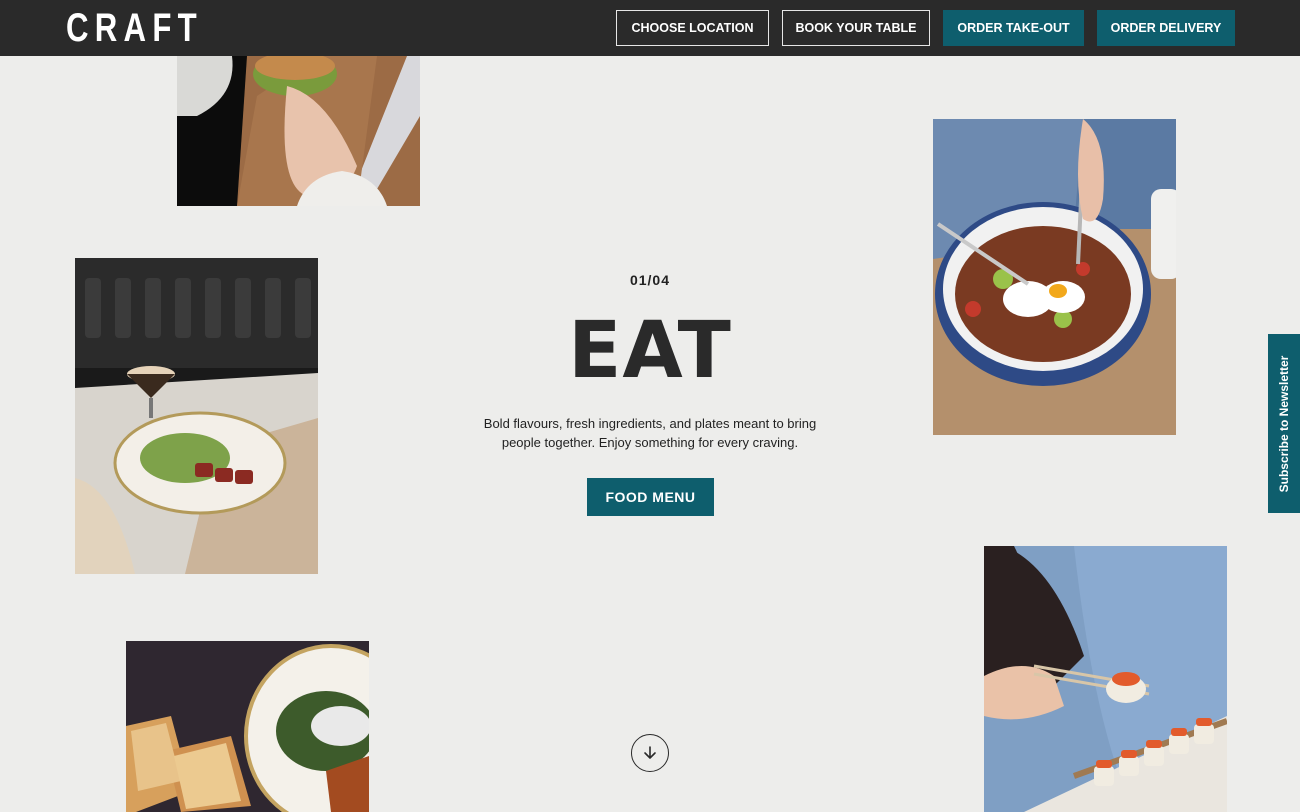 This screenshot has width=1300, height=812. I want to click on newsletter-label: Subscribe to Newsletter, so click(1284, 423).